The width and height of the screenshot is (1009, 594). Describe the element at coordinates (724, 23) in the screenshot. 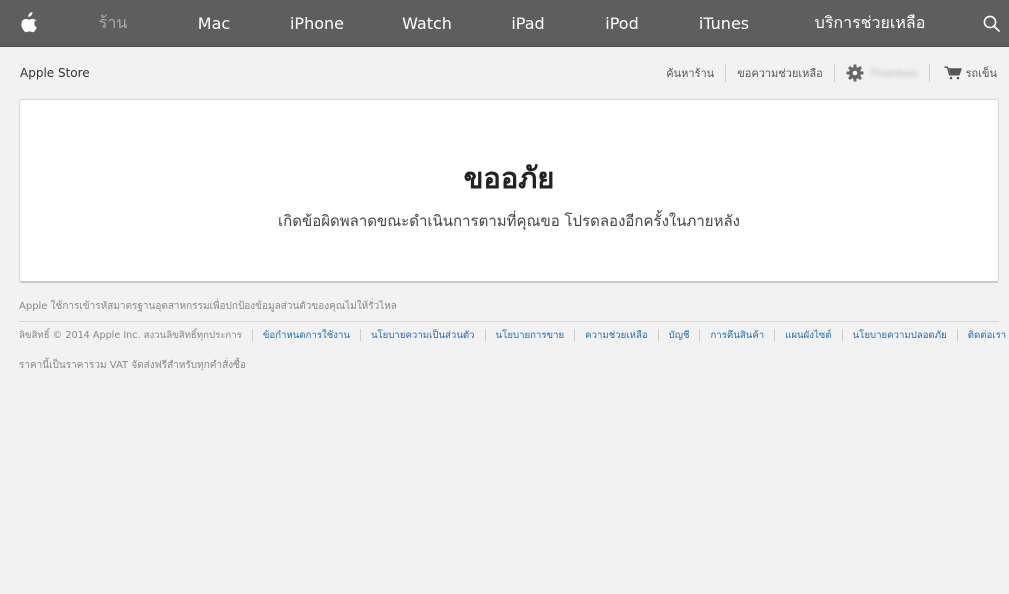

I see `nav-item-itunes: iTunes` at that location.